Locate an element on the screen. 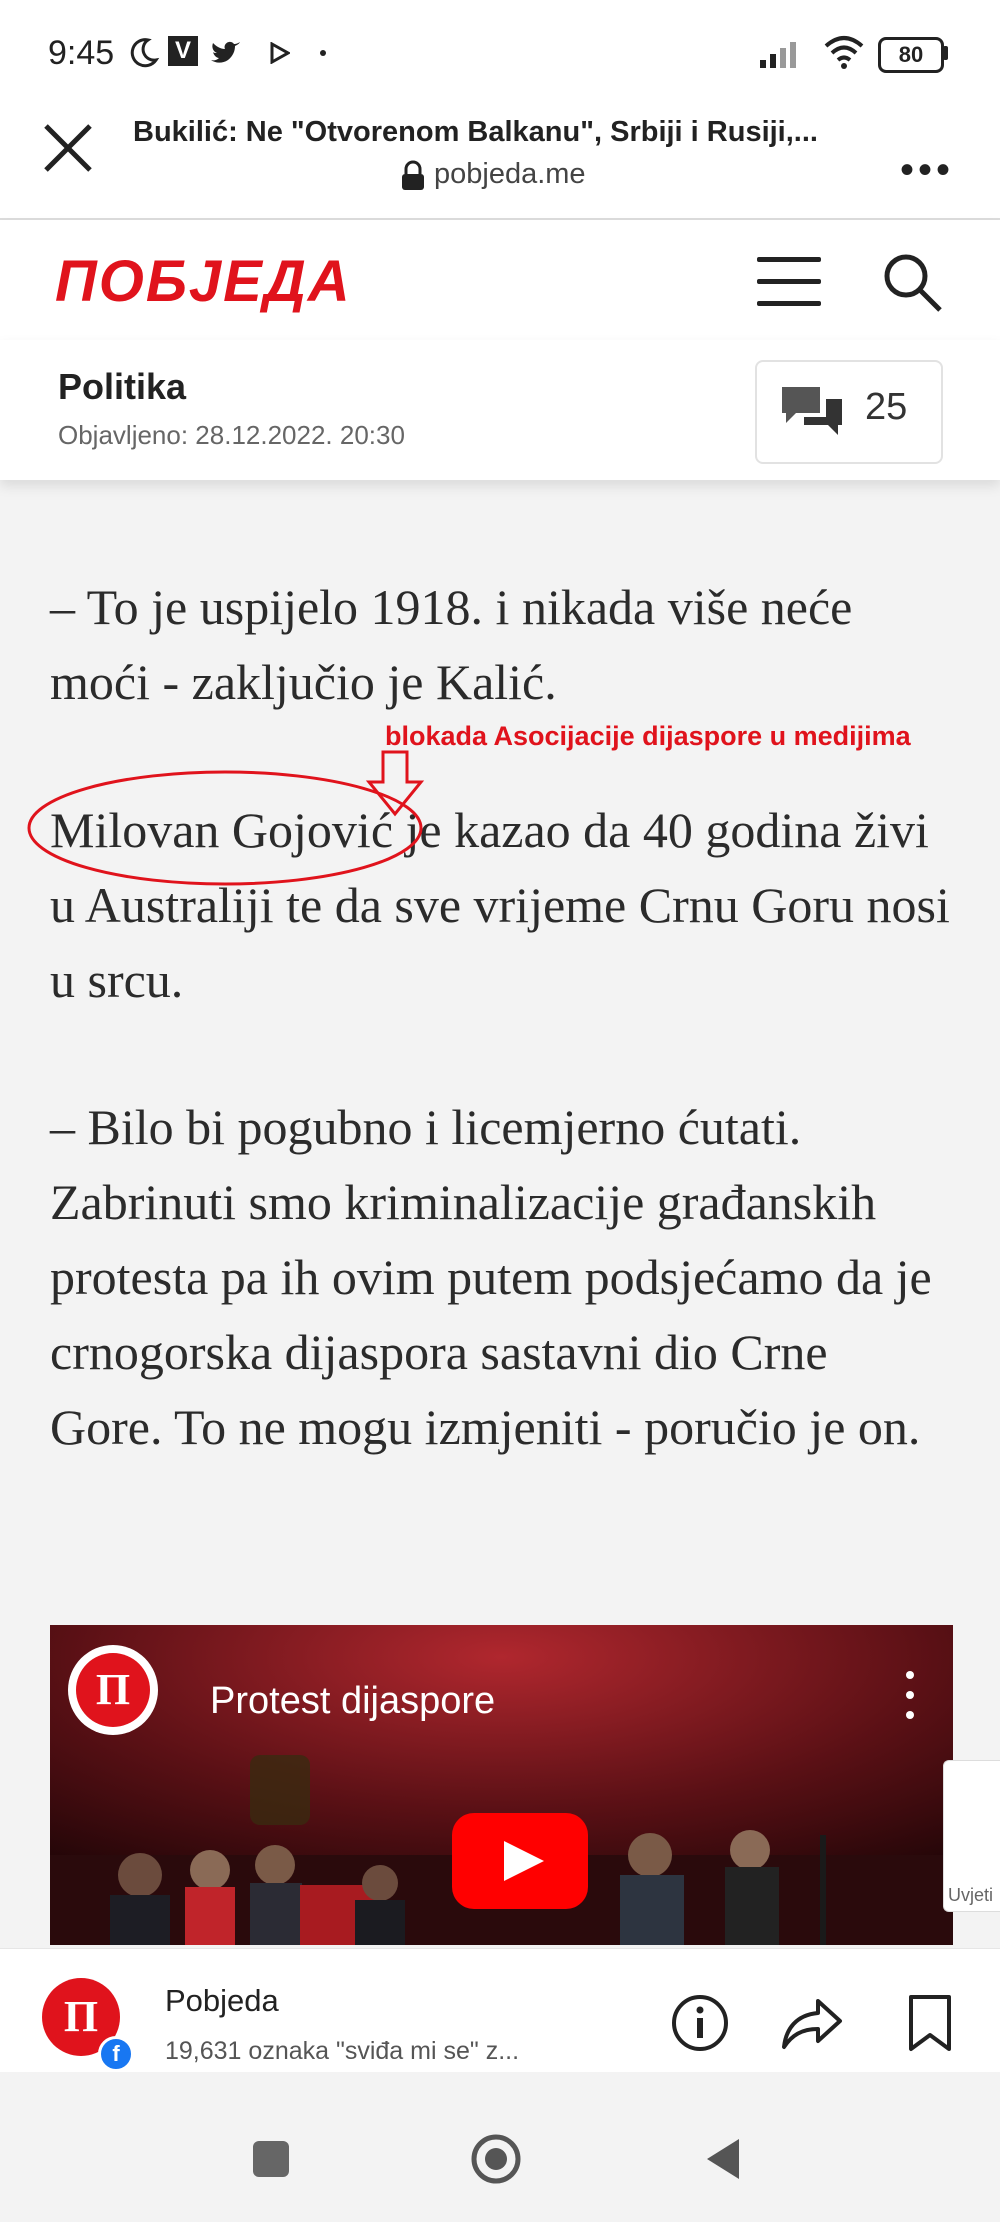 The image size is (1000, 2222). info-icon is located at coordinates (700, 2023).